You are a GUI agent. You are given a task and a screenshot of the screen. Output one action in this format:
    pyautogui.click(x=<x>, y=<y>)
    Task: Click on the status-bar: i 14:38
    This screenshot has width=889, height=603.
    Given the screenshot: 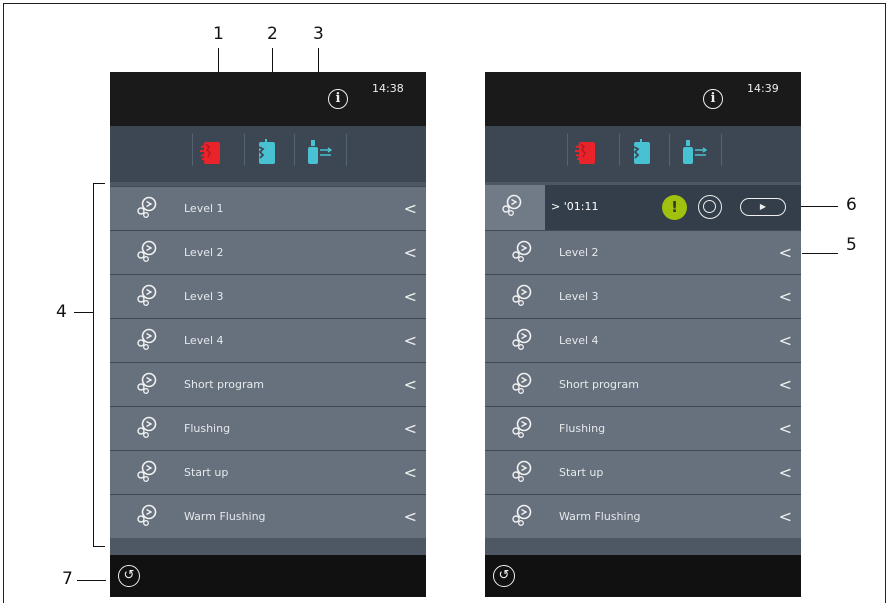 What is the action you would take?
    pyautogui.click(x=268, y=99)
    